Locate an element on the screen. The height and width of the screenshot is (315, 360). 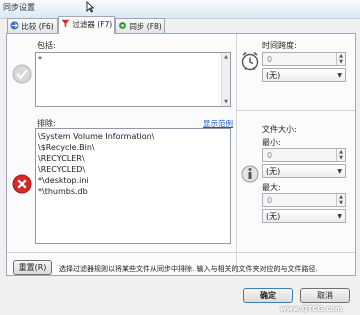
exclude-line: \RECYCLER\ is located at coordinates (61, 158).